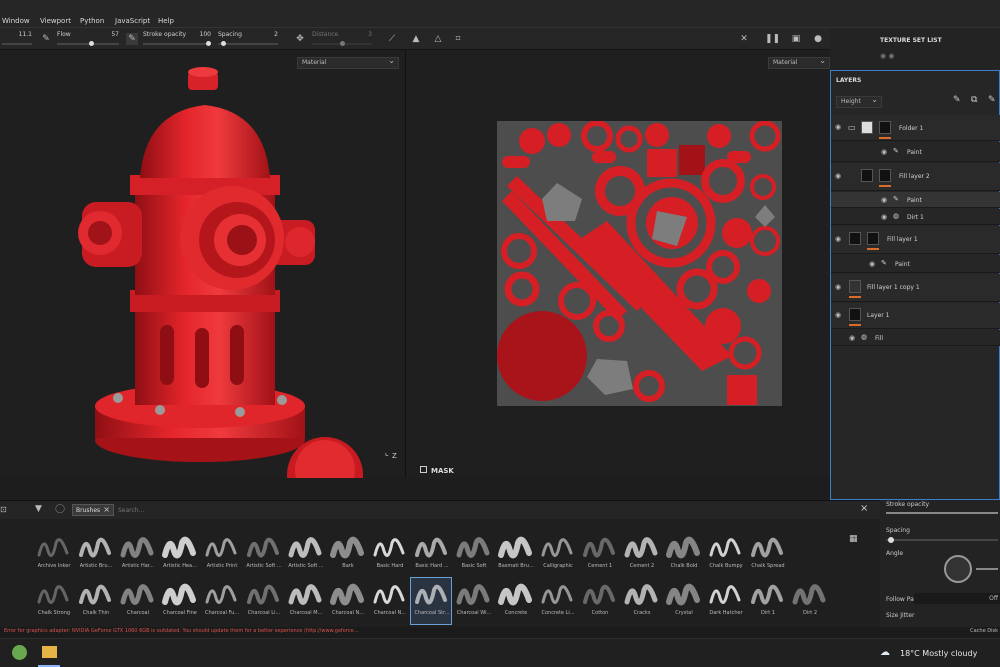 The image size is (1000, 667). What do you see at coordinates (987, 569) in the screenshot?
I see `angle-slider` at bounding box center [987, 569].